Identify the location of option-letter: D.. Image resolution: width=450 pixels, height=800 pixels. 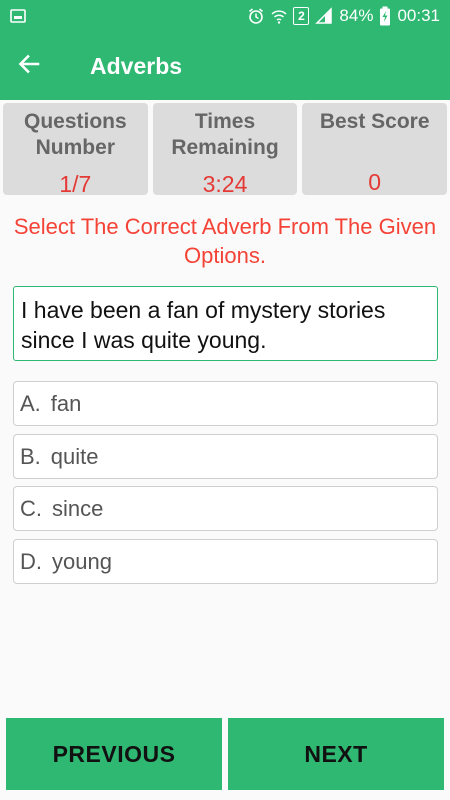
(31, 561).